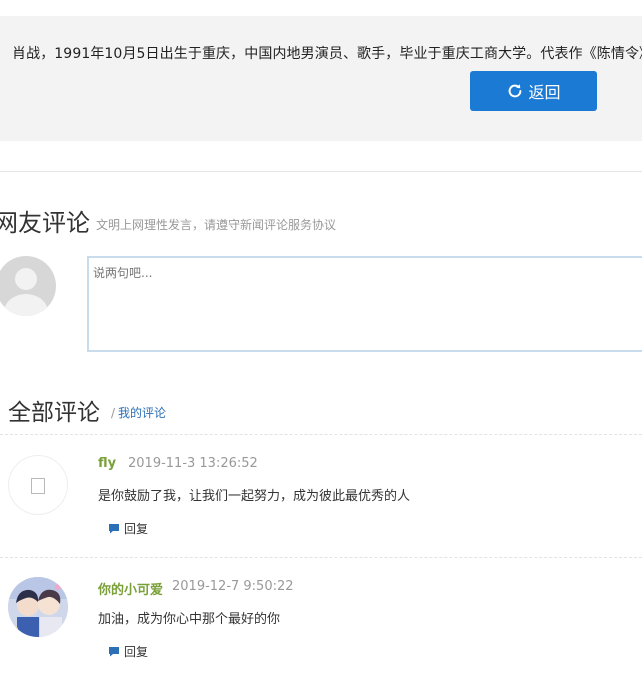 This screenshot has height=678, width=642. I want to click on comment-time: 2019-11-3 13:26:52, so click(193, 463).